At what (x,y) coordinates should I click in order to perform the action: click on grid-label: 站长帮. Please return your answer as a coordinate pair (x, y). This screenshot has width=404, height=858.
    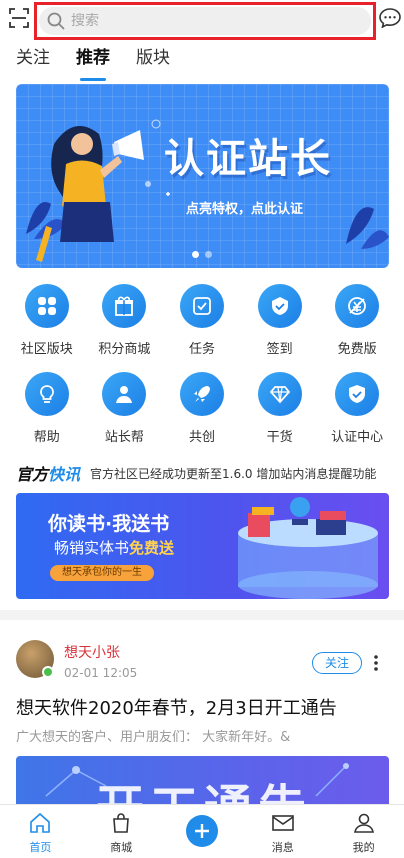
    Looking at the image, I should click on (124, 437).